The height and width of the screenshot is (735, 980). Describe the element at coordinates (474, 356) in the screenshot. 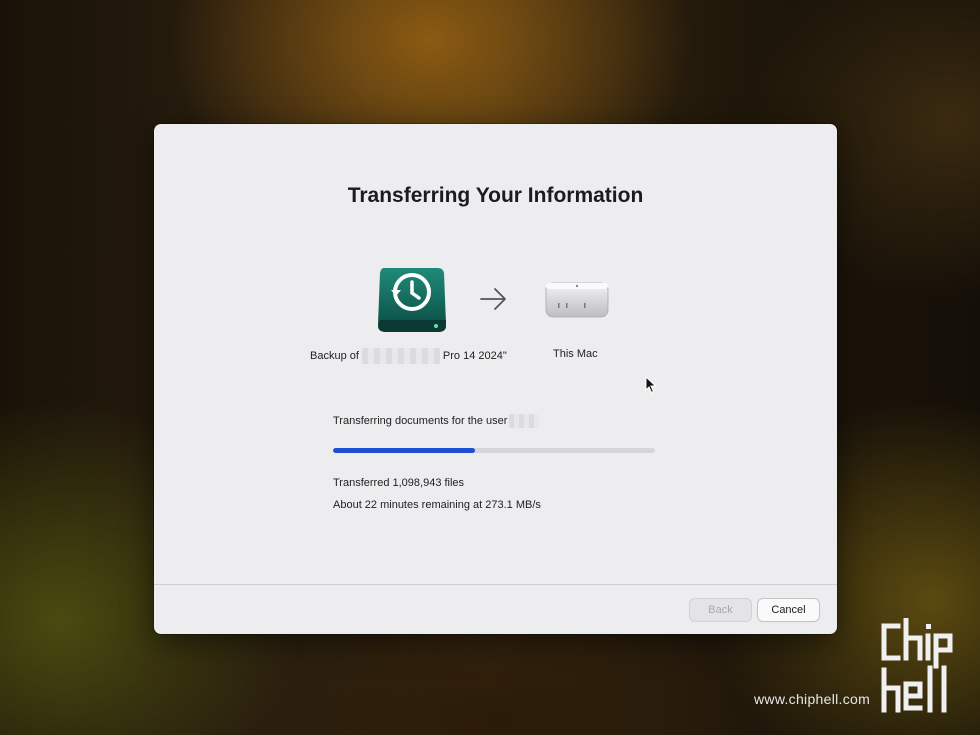

I see `source-label-suffix: Pro 14 2024"` at that location.